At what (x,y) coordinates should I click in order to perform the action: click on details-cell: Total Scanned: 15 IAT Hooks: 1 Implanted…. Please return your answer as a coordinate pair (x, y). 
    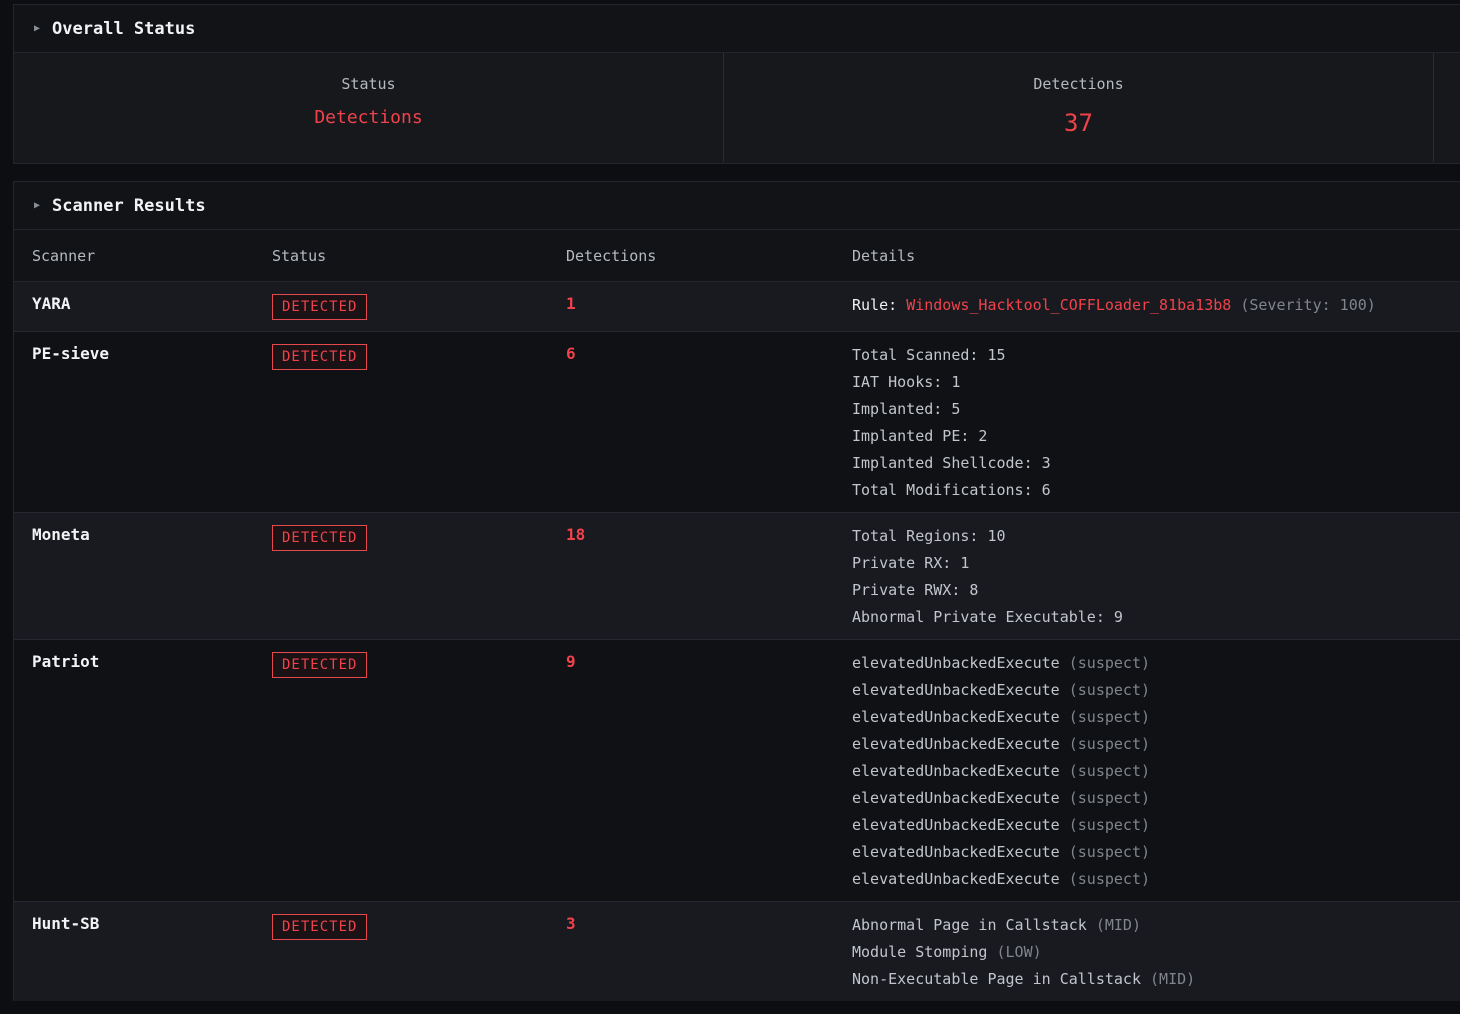
    Looking at the image, I should click on (1156, 427).